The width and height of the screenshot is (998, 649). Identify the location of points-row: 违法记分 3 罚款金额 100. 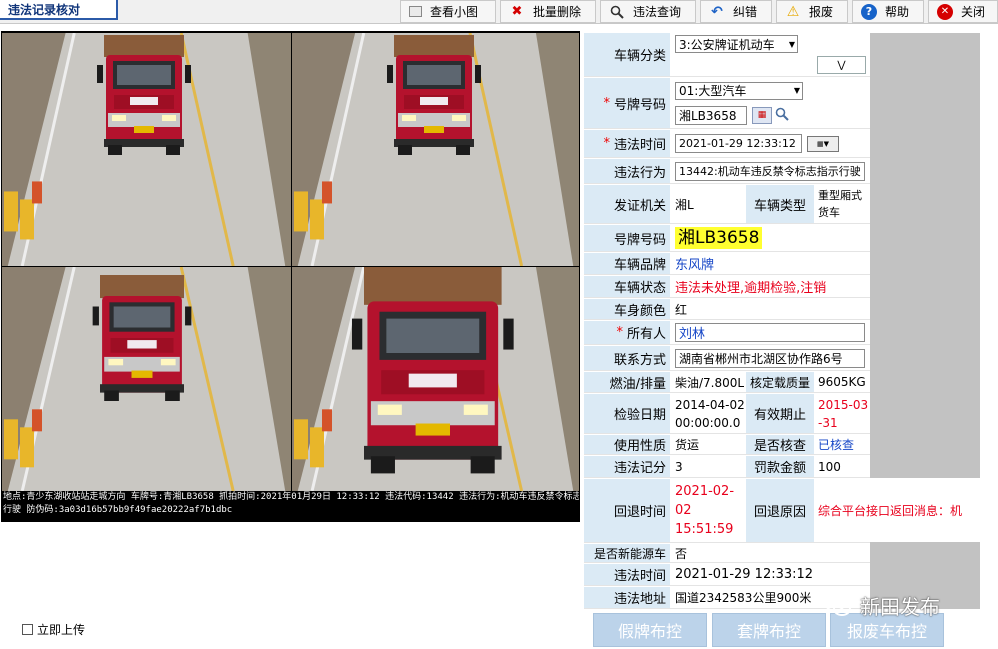
(727, 467).